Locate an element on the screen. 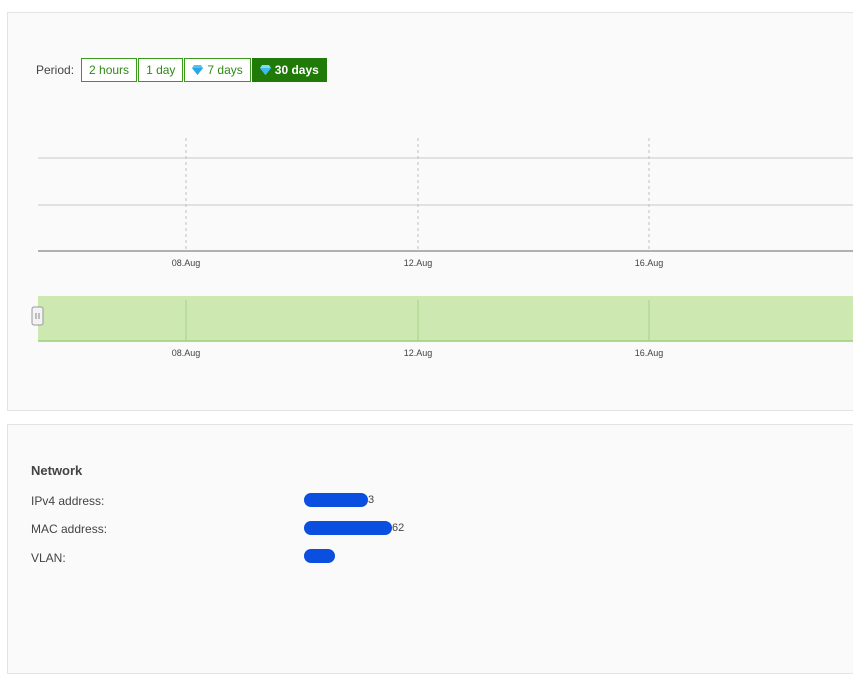 The image size is (853, 675). x-tick-label: 08.Aug is located at coordinates (186, 263).